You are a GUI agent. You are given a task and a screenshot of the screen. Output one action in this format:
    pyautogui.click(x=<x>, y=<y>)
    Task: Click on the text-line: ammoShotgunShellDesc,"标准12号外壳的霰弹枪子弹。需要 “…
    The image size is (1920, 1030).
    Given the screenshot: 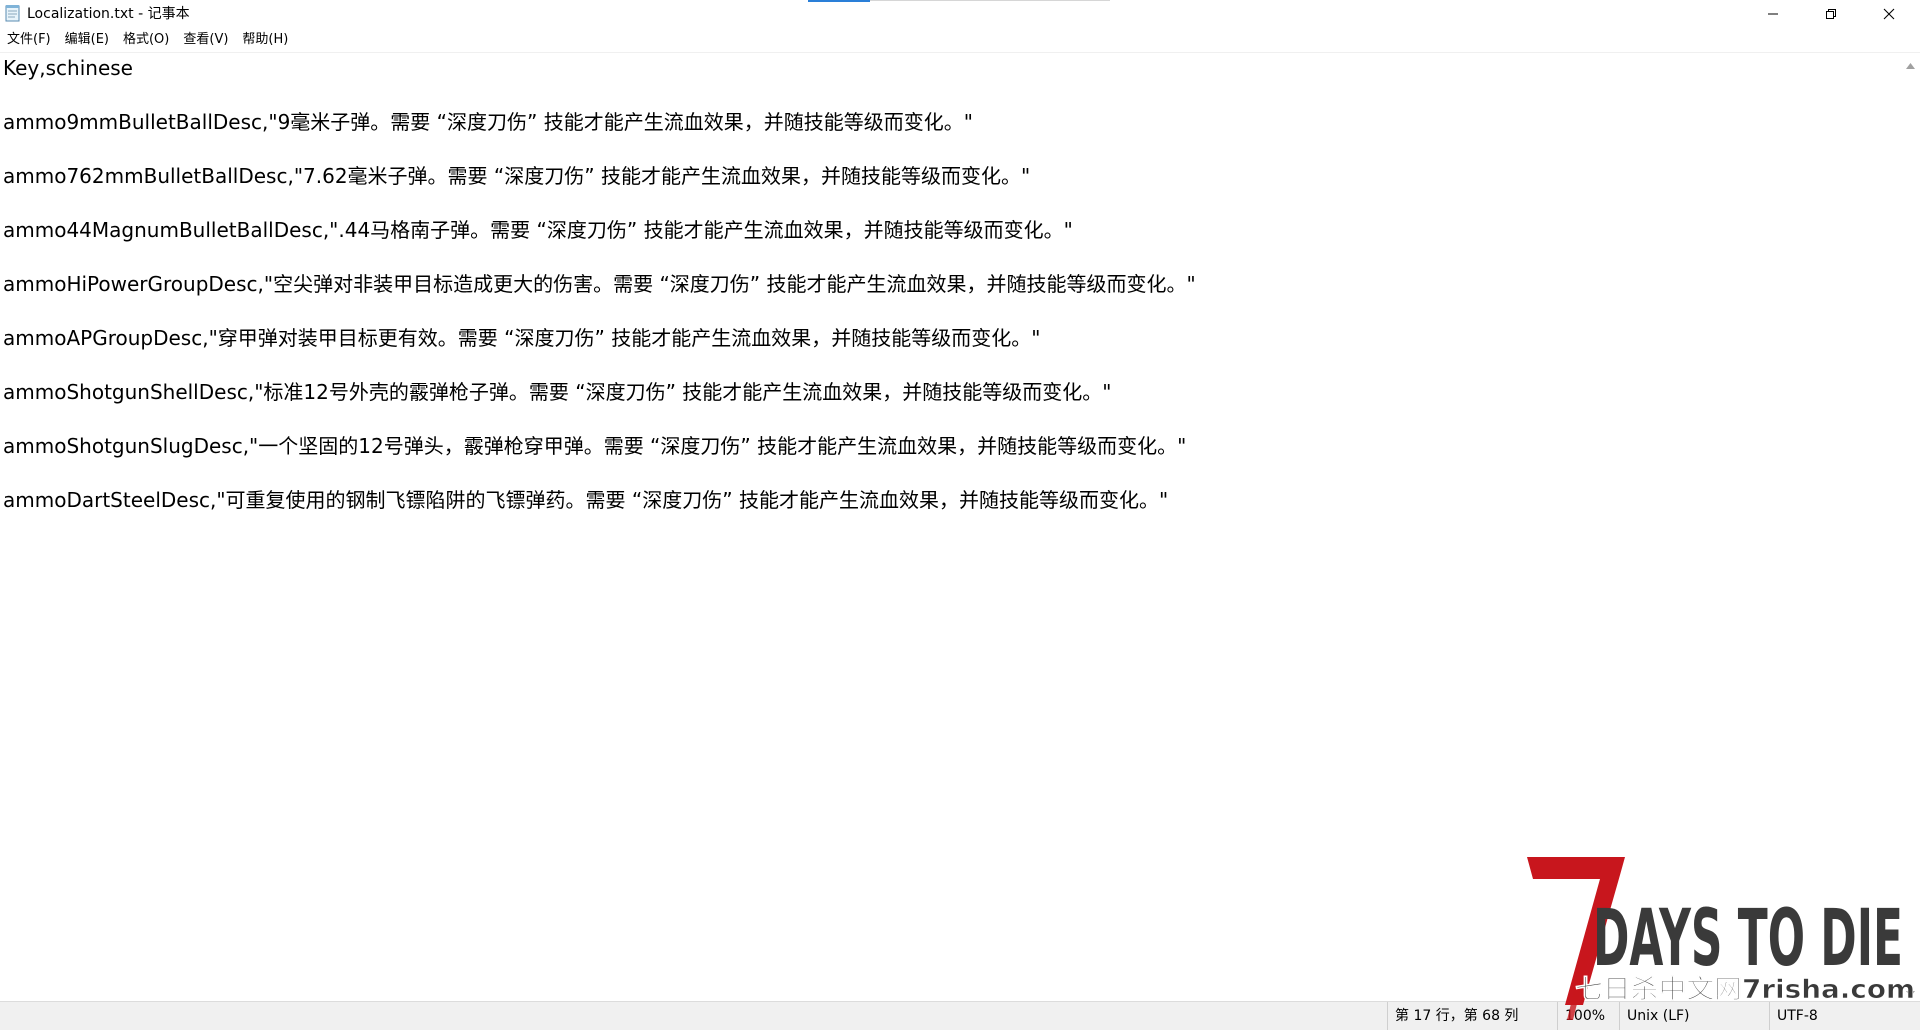 What is the action you would take?
    pyautogui.click(x=557, y=392)
    